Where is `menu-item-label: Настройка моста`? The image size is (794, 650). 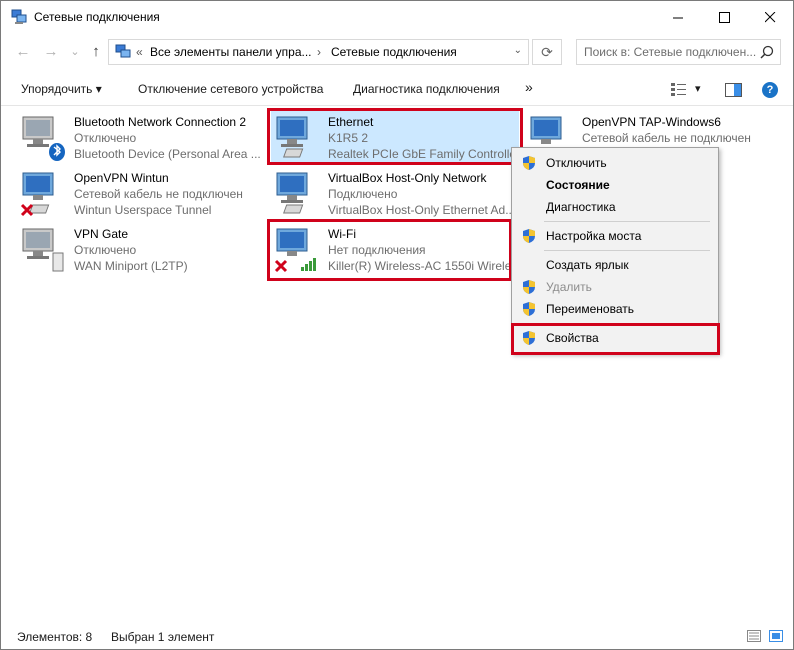 menu-item-label: Настройка моста is located at coordinates (594, 236).